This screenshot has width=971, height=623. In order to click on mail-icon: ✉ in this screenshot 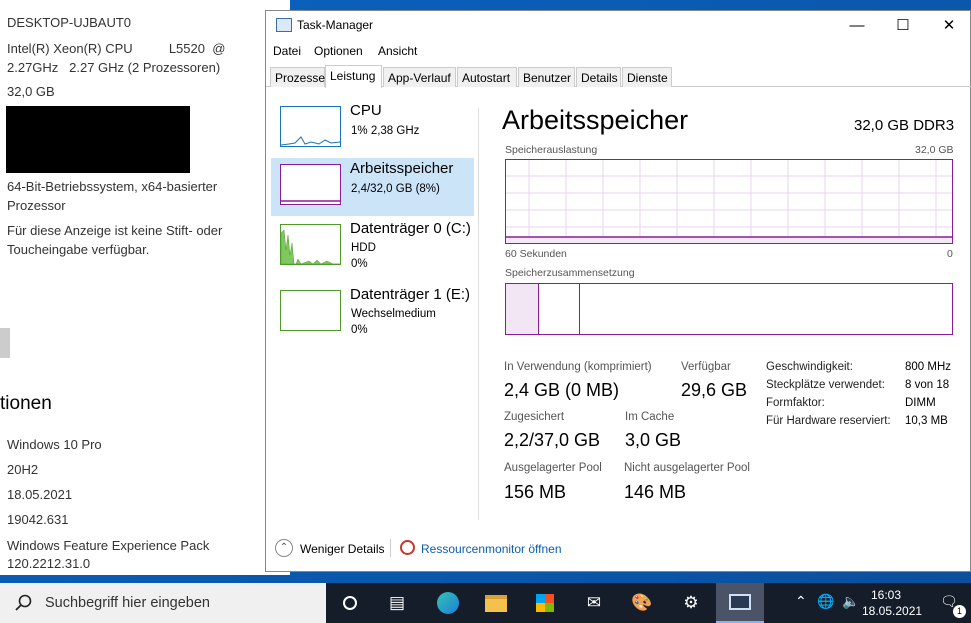, I will do `click(594, 603)`.